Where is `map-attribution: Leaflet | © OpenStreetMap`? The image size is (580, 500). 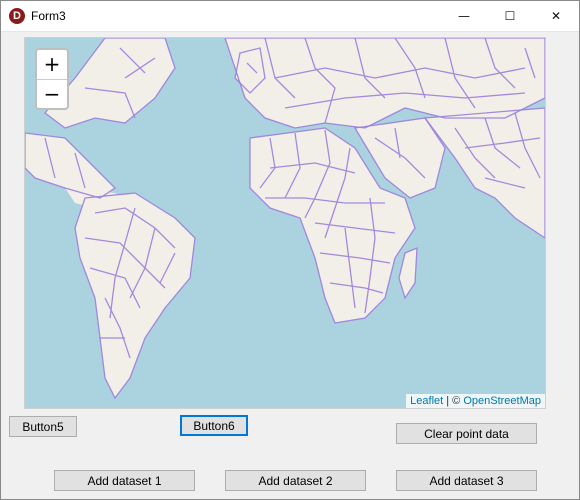 map-attribution: Leaflet | © OpenStreetMap is located at coordinates (475, 401).